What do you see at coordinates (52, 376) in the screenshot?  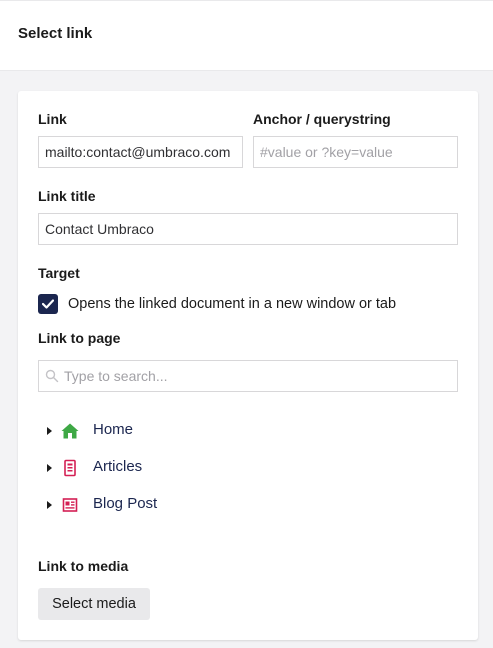 I see `search-icon` at bounding box center [52, 376].